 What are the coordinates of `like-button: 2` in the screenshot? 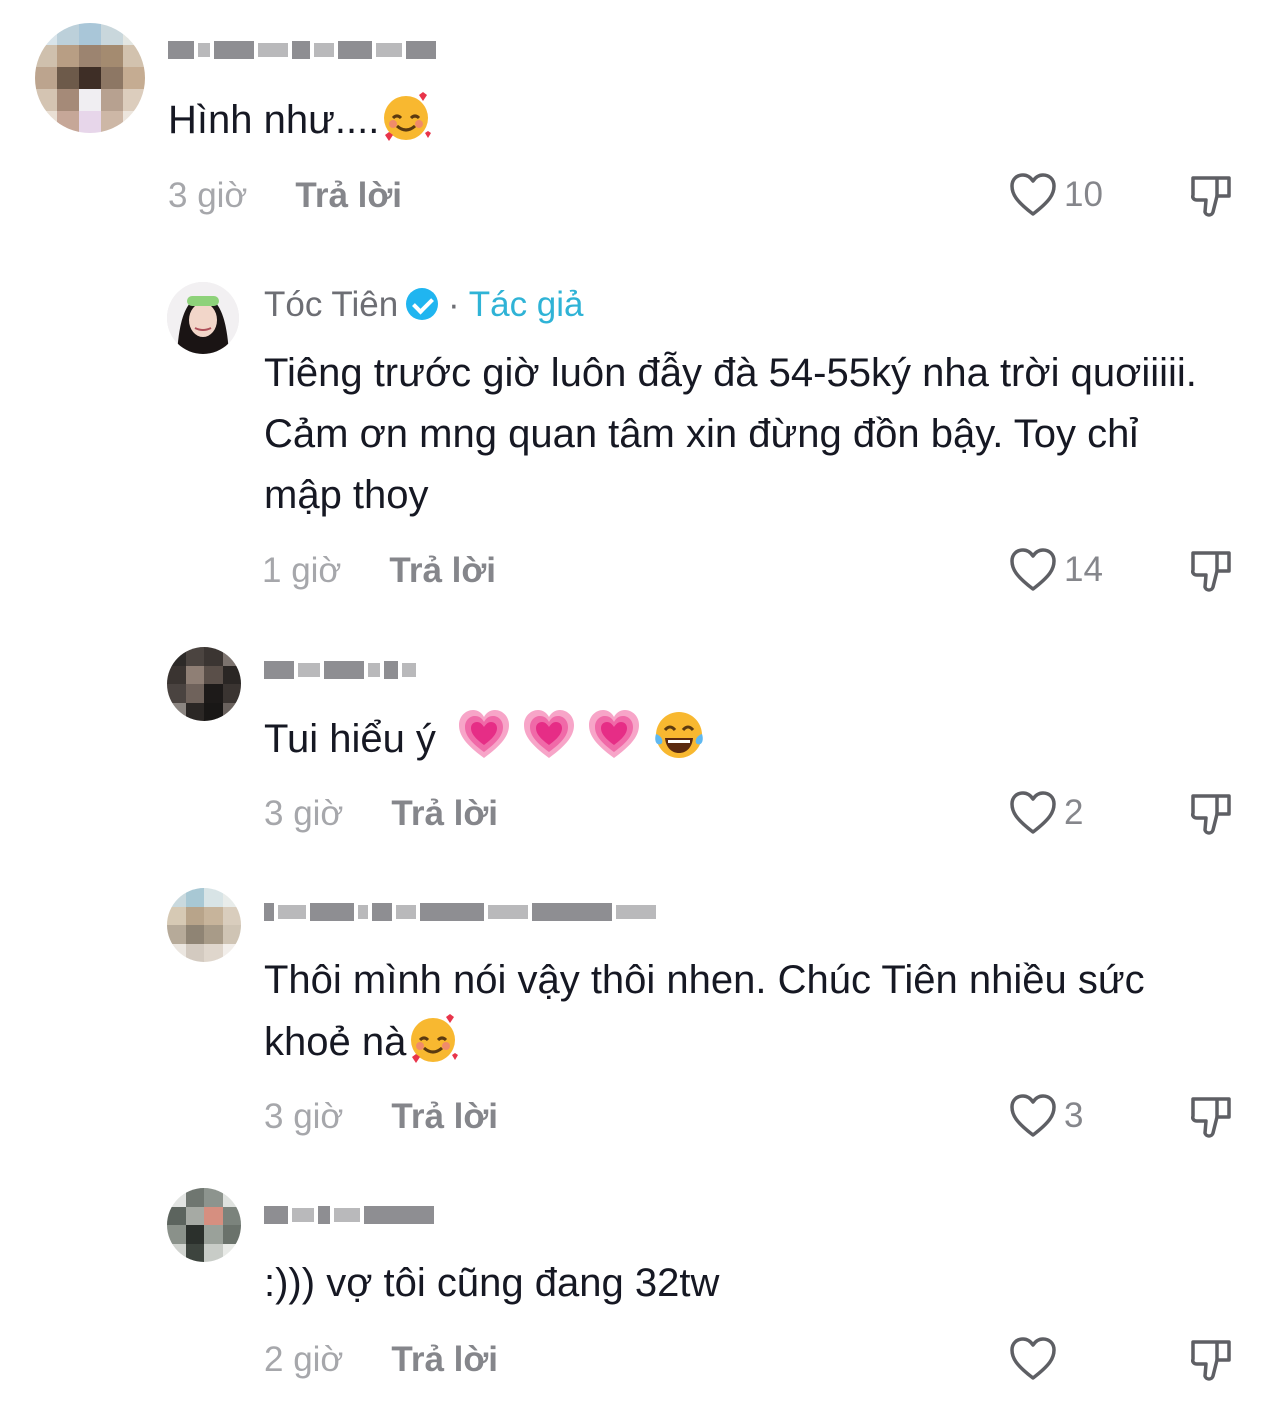 It's located at (1045, 813).